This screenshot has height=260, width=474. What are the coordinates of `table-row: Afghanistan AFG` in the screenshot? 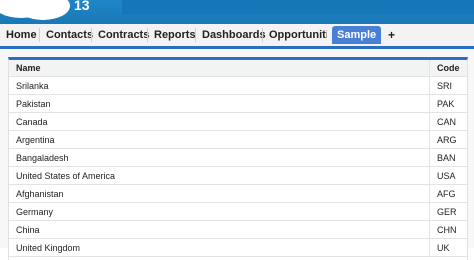 It's located at (238, 193).